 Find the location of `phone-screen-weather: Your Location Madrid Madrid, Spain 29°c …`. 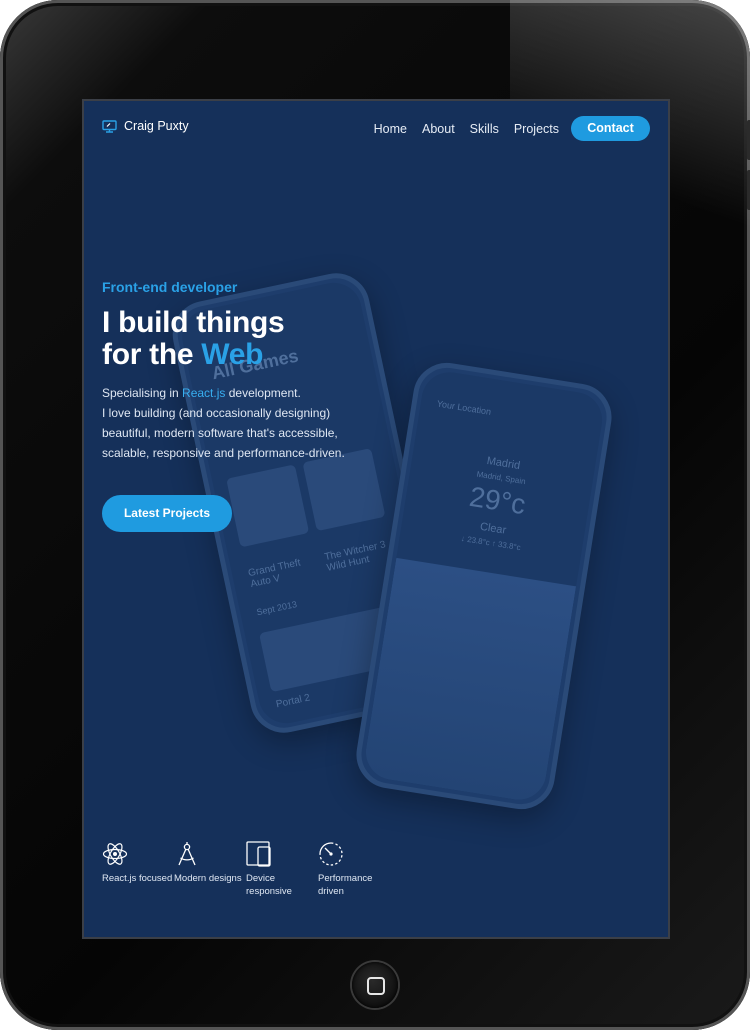

phone-screen-weather: Your Location Madrid Madrid, Spain 29°c … is located at coordinates (484, 586).